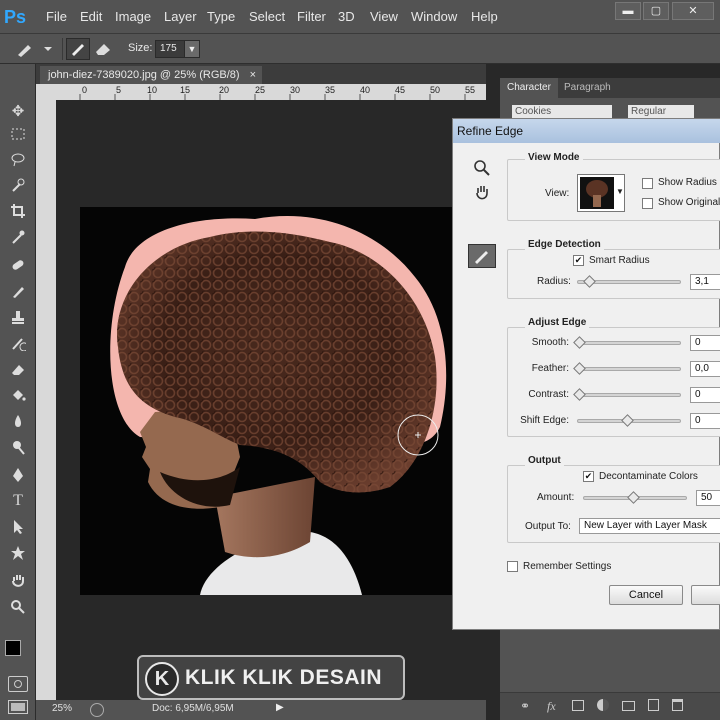 This screenshot has height=720, width=720. What do you see at coordinates (18, 527) in the screenshot?
I see `path-selection-tool` at bounding box center [18, 527].